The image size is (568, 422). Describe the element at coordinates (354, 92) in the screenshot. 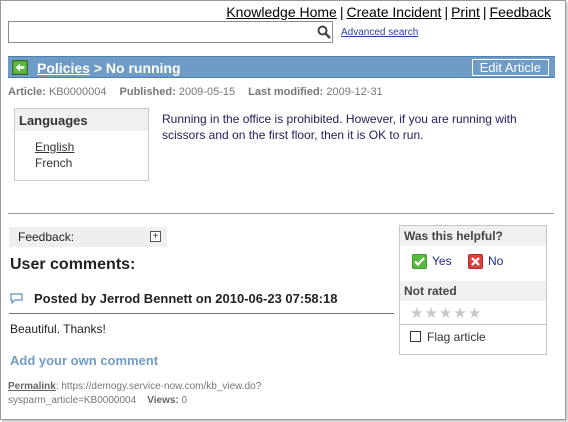

I see `last-modified-value: 2009-12-31` at that location.